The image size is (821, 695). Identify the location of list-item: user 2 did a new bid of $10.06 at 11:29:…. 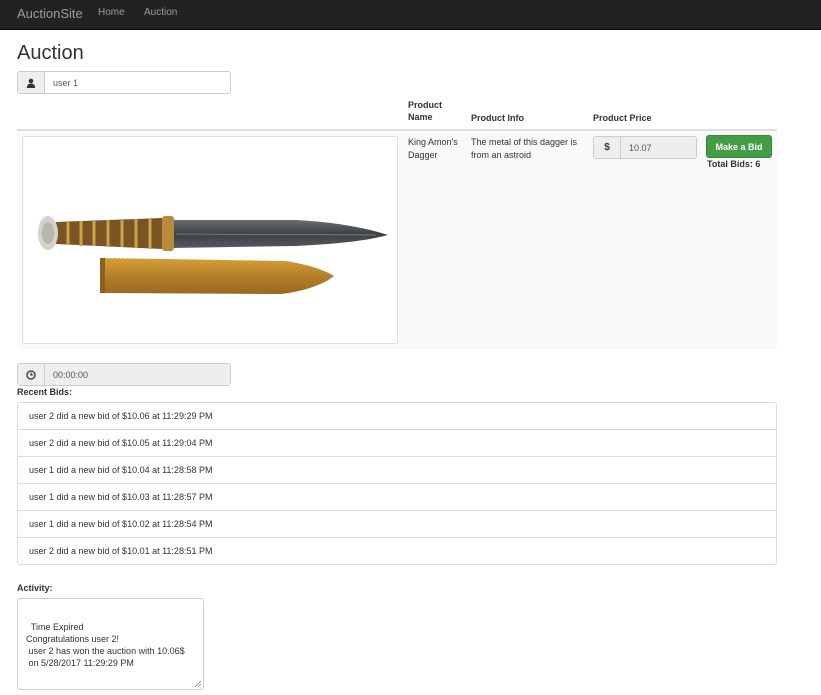
(397, 416).